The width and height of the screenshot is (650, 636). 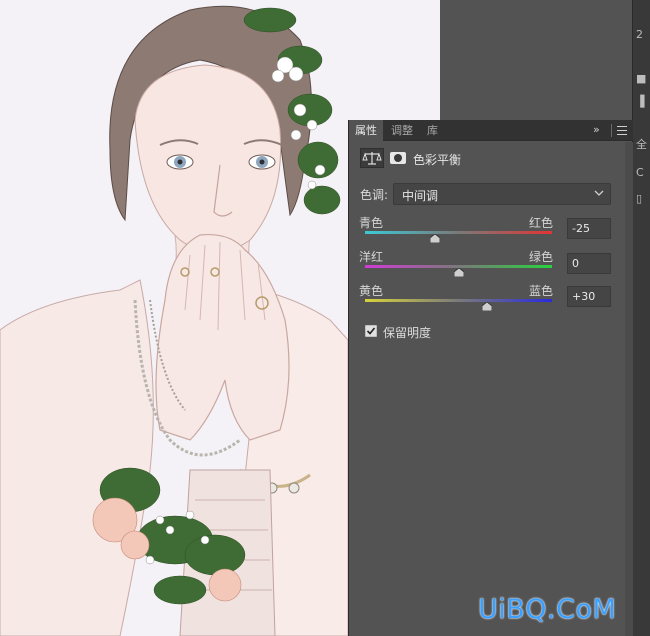 What do you see at coordinates (589, 228) in the screenshot?
I see `slider-cyan-red-value: -25` at bounding box center [589, 228].